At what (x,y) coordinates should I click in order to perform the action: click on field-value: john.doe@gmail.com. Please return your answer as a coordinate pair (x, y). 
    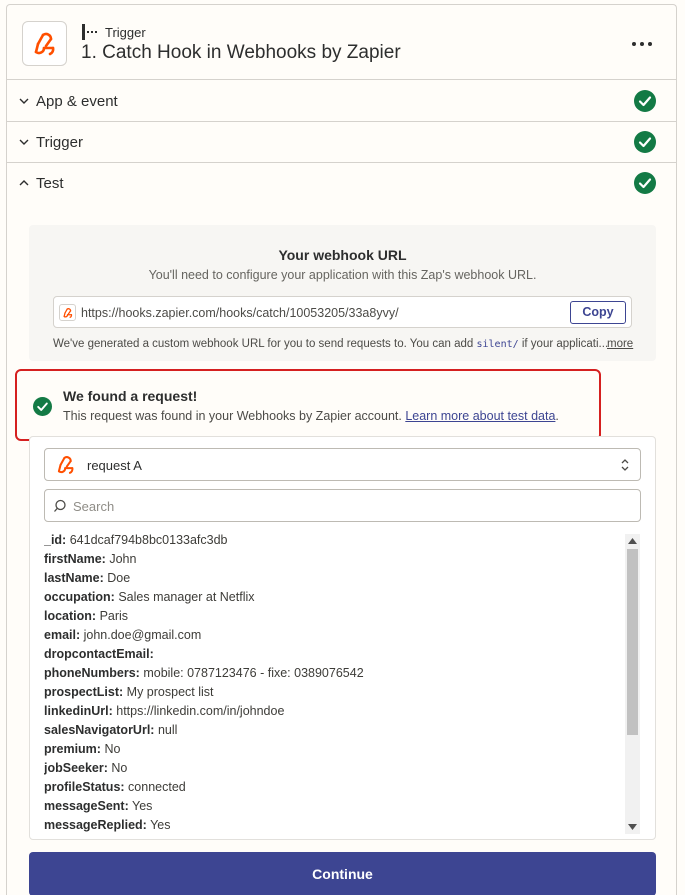
    Looking at the image, I should click on (142, 635).